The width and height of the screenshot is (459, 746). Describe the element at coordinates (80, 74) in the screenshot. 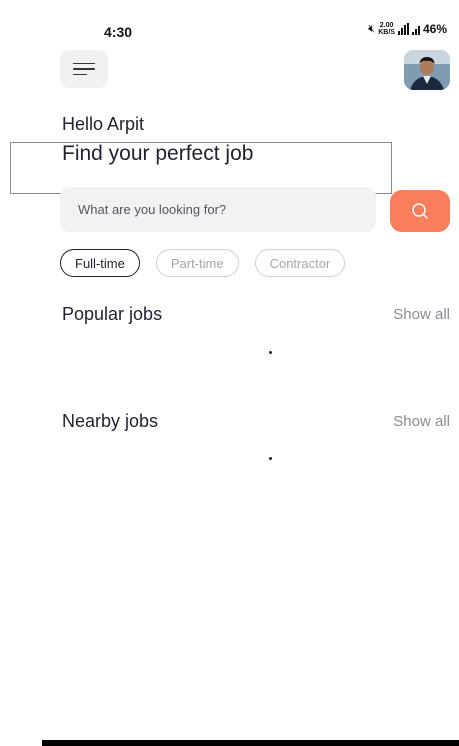

I see `hamburger-menu-icon-line-short` at that location.